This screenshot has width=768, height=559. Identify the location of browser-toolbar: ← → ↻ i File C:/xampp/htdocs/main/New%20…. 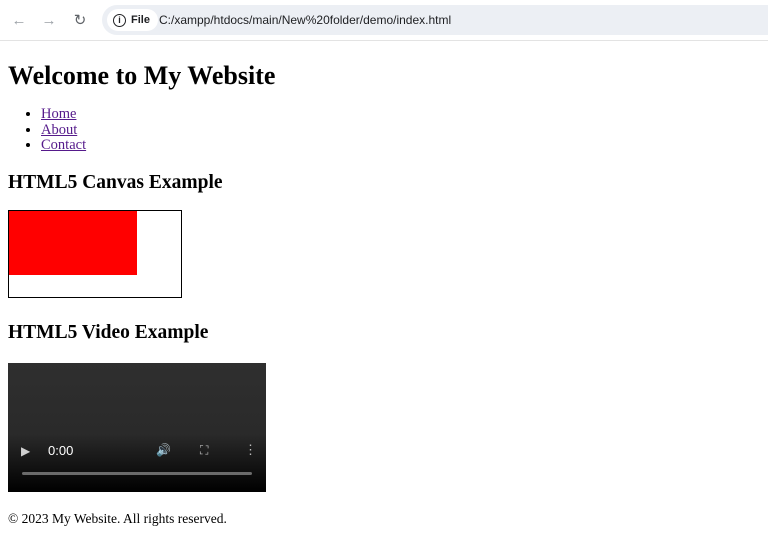
(384, 20).